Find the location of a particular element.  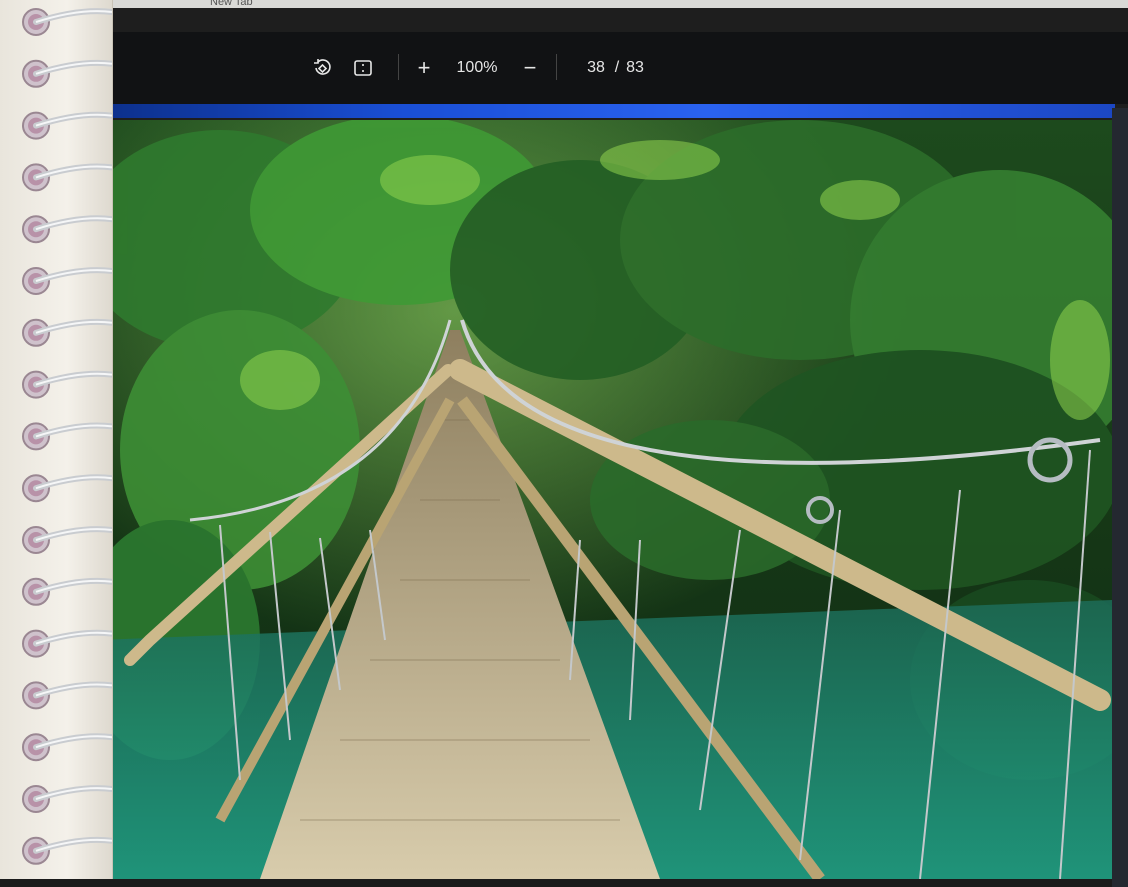

browser-tab-new-tab: New Tab is located at coordinates (231, 4).